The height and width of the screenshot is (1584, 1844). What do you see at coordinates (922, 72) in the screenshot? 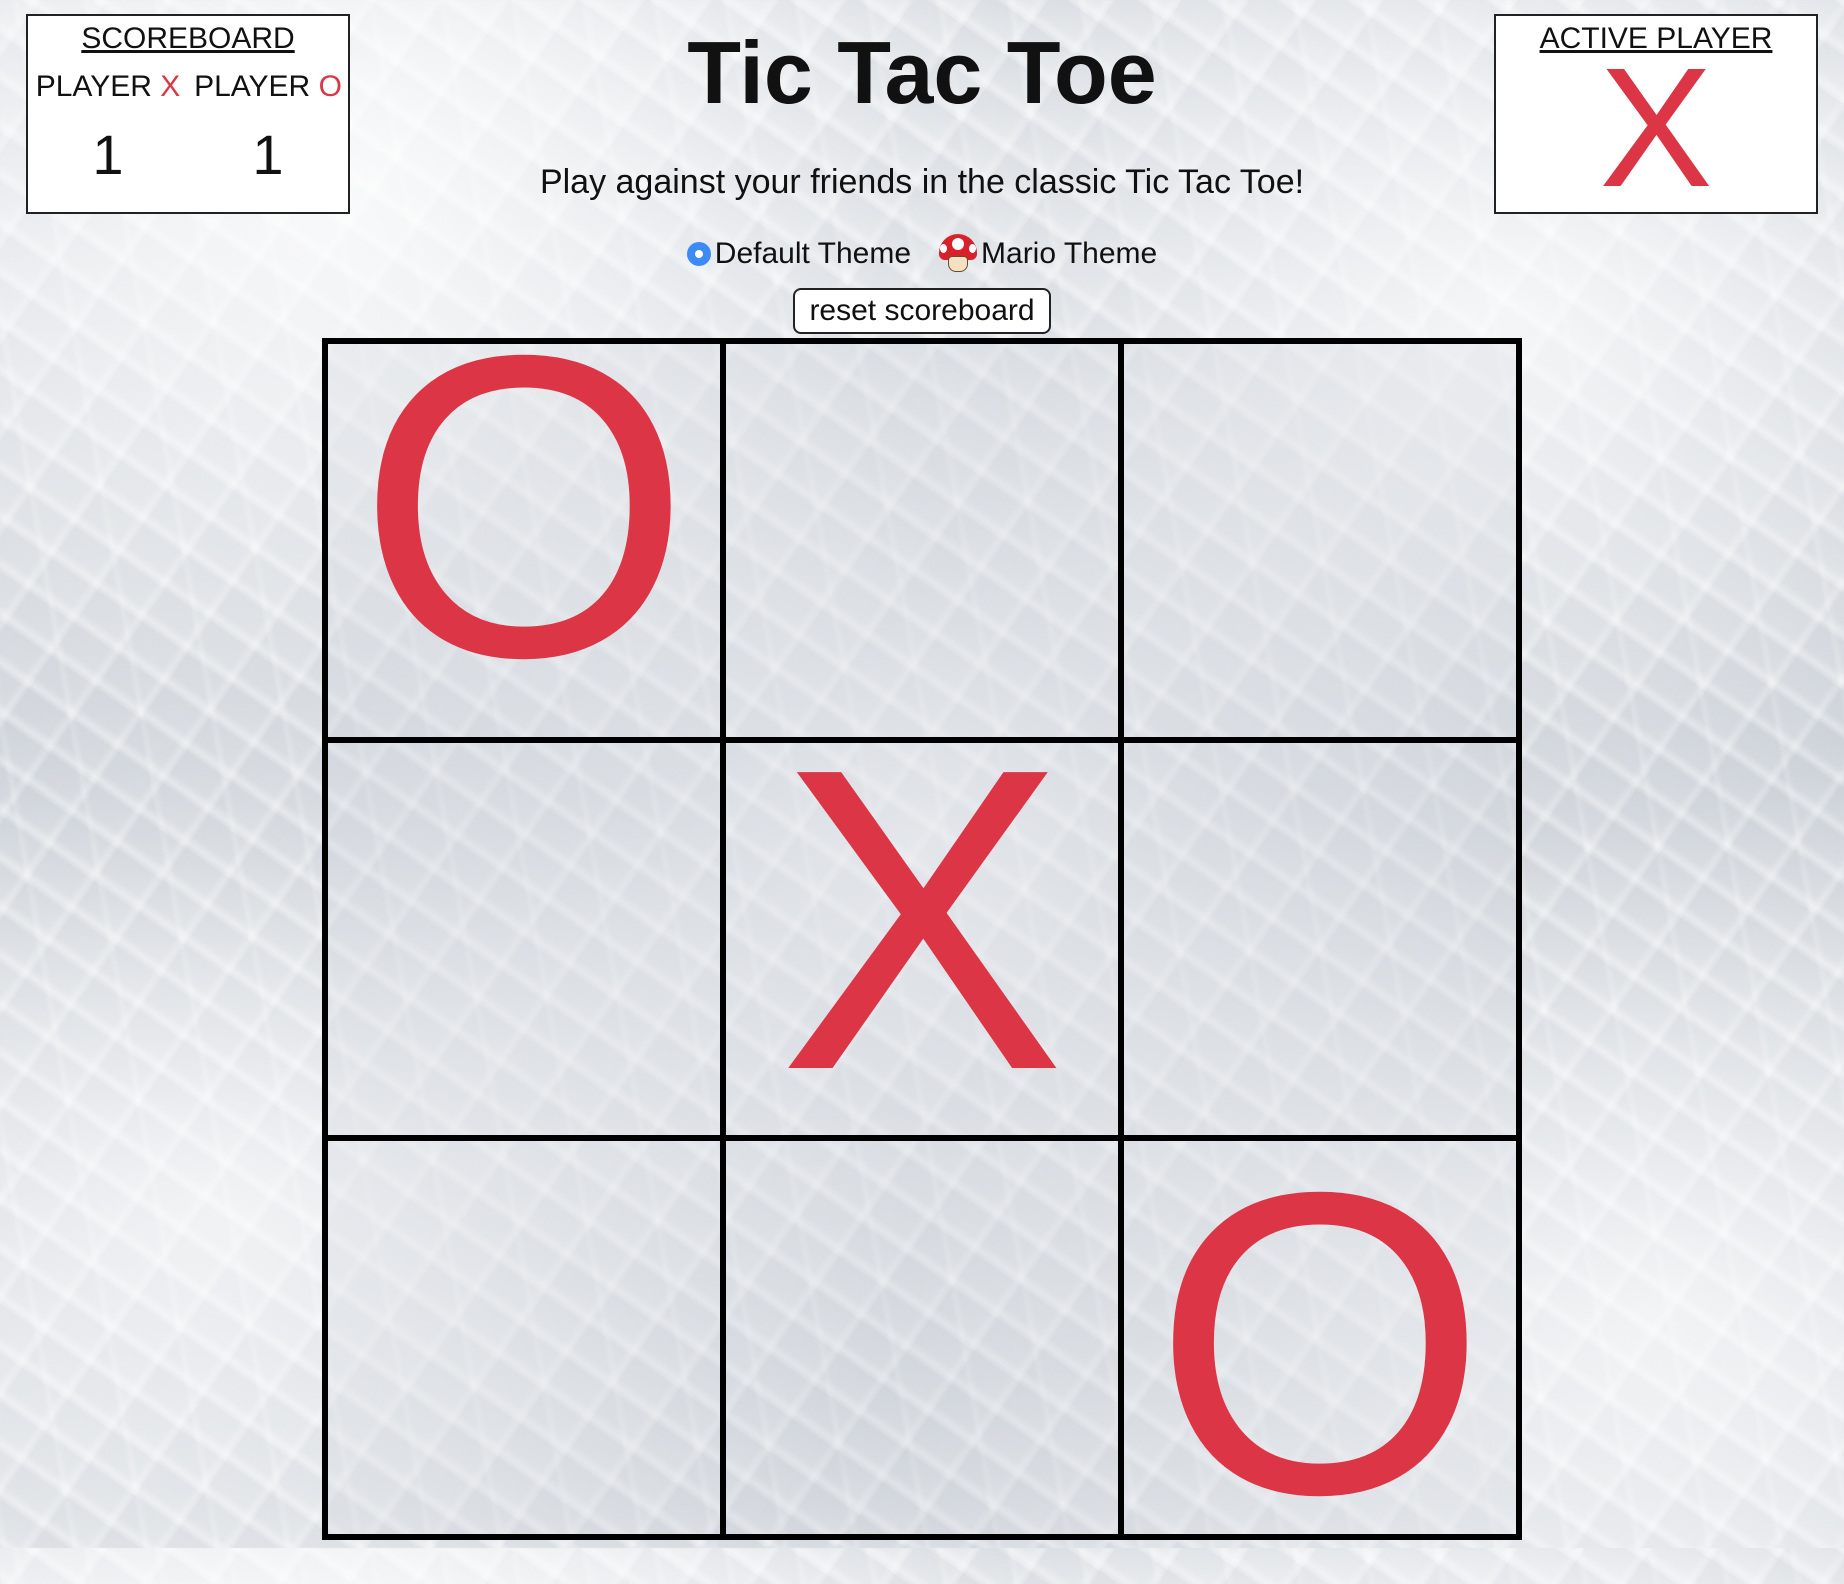
I see `page-title: Tic Tac Toe` at bounding box center [922, 72].